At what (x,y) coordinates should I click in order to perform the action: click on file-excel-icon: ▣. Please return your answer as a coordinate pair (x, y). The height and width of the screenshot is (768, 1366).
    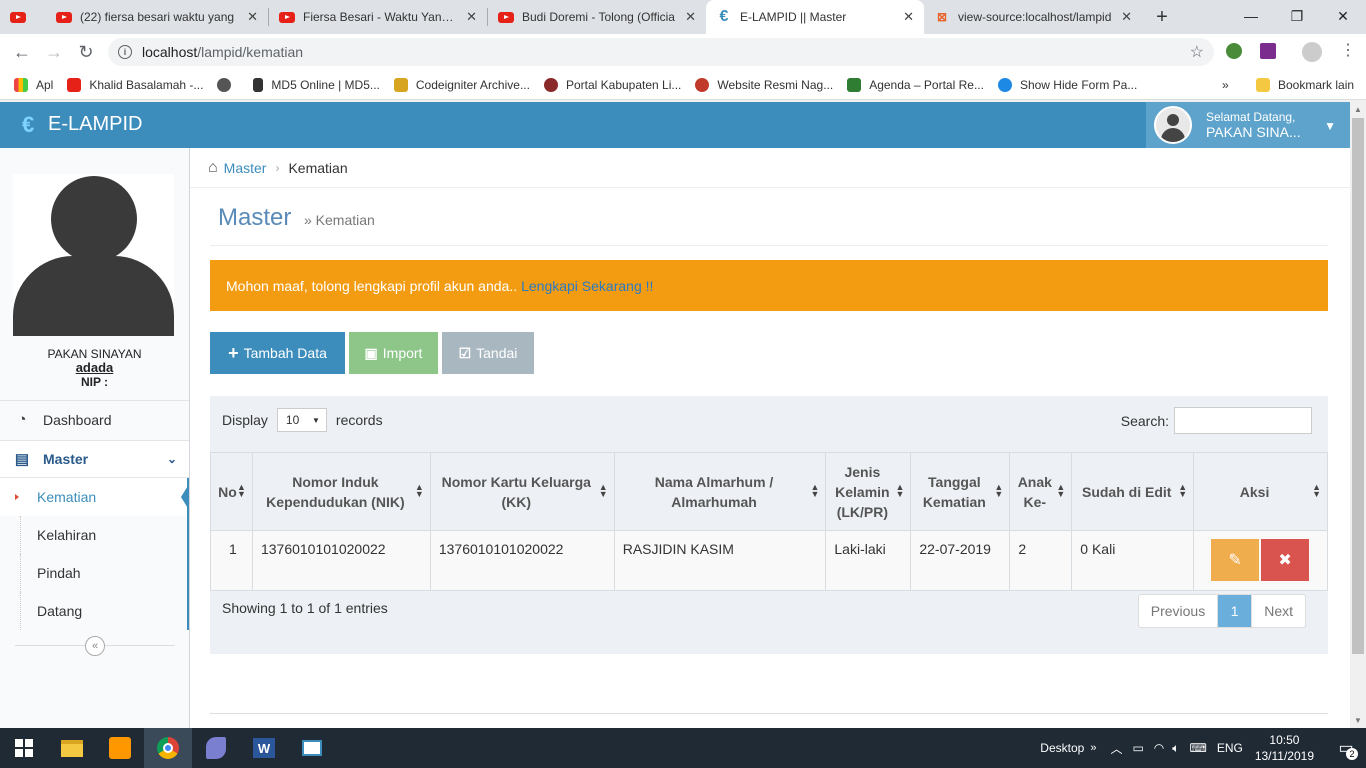
    Looking at the image, I should click on (371, 352).